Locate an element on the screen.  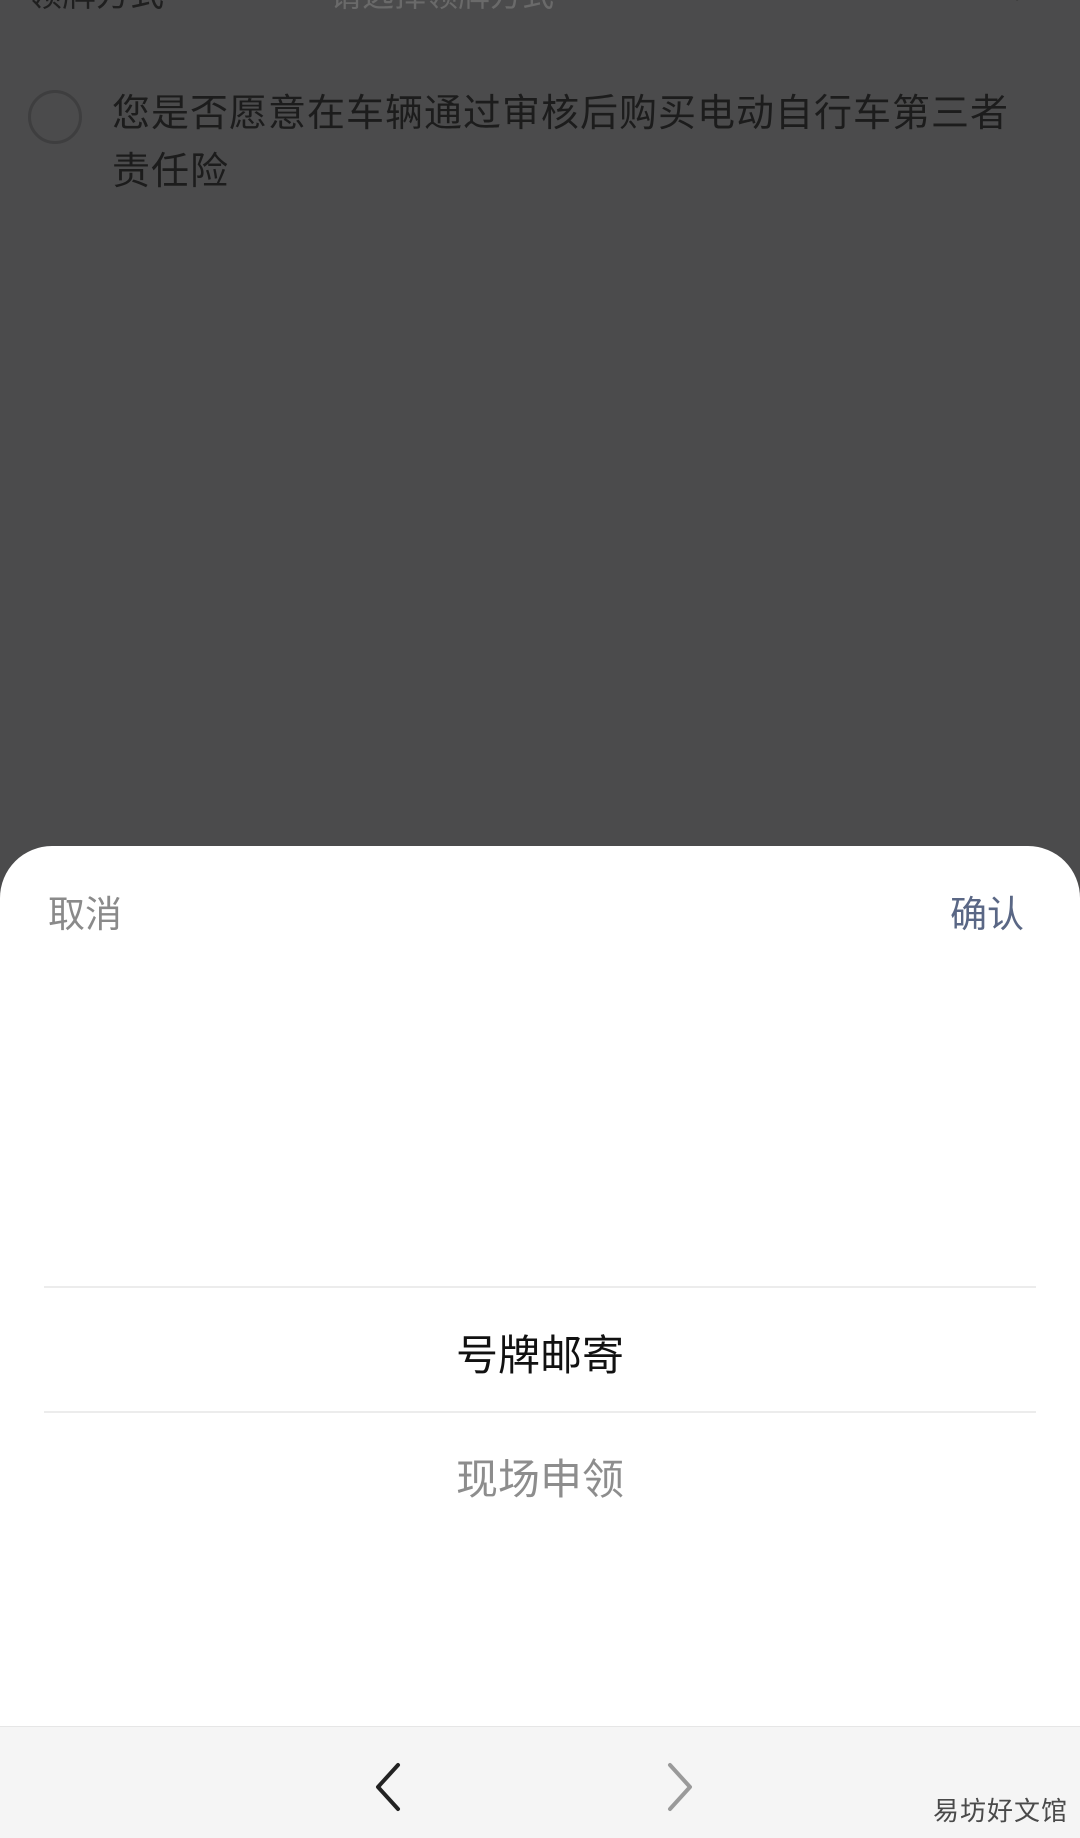
plate-method-label: 领牌方式 is located at coordinates (96, 9).